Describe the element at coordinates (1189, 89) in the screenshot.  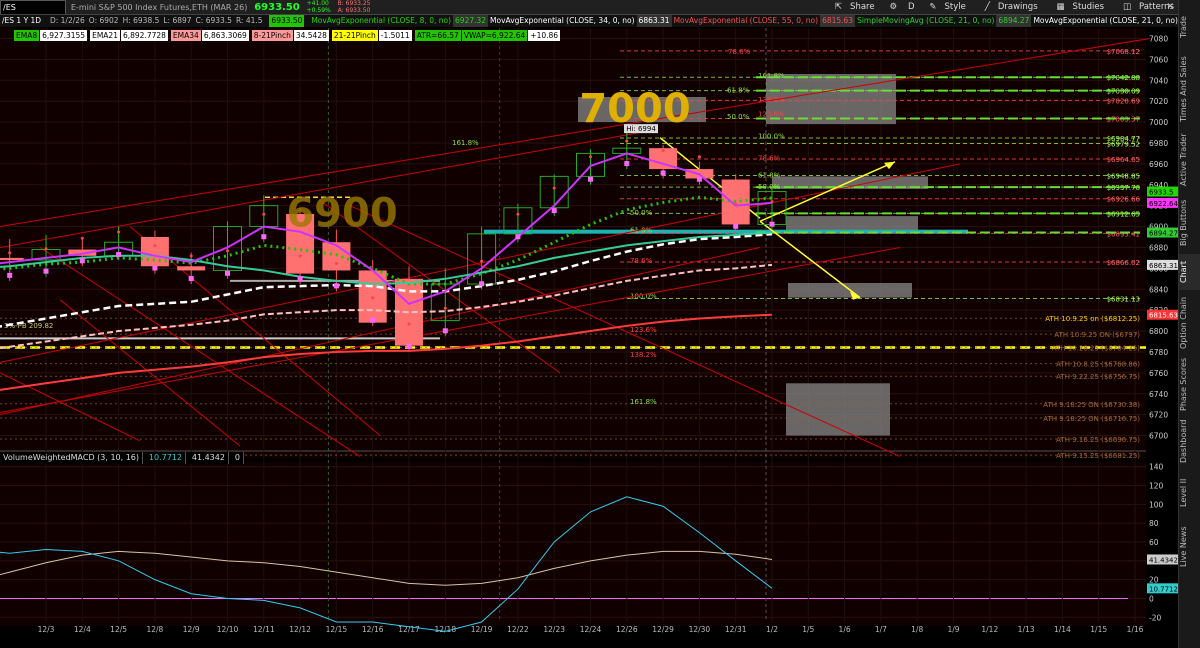
I see `sidebar-tab-times-and-sales: Times And Sales` at that location.